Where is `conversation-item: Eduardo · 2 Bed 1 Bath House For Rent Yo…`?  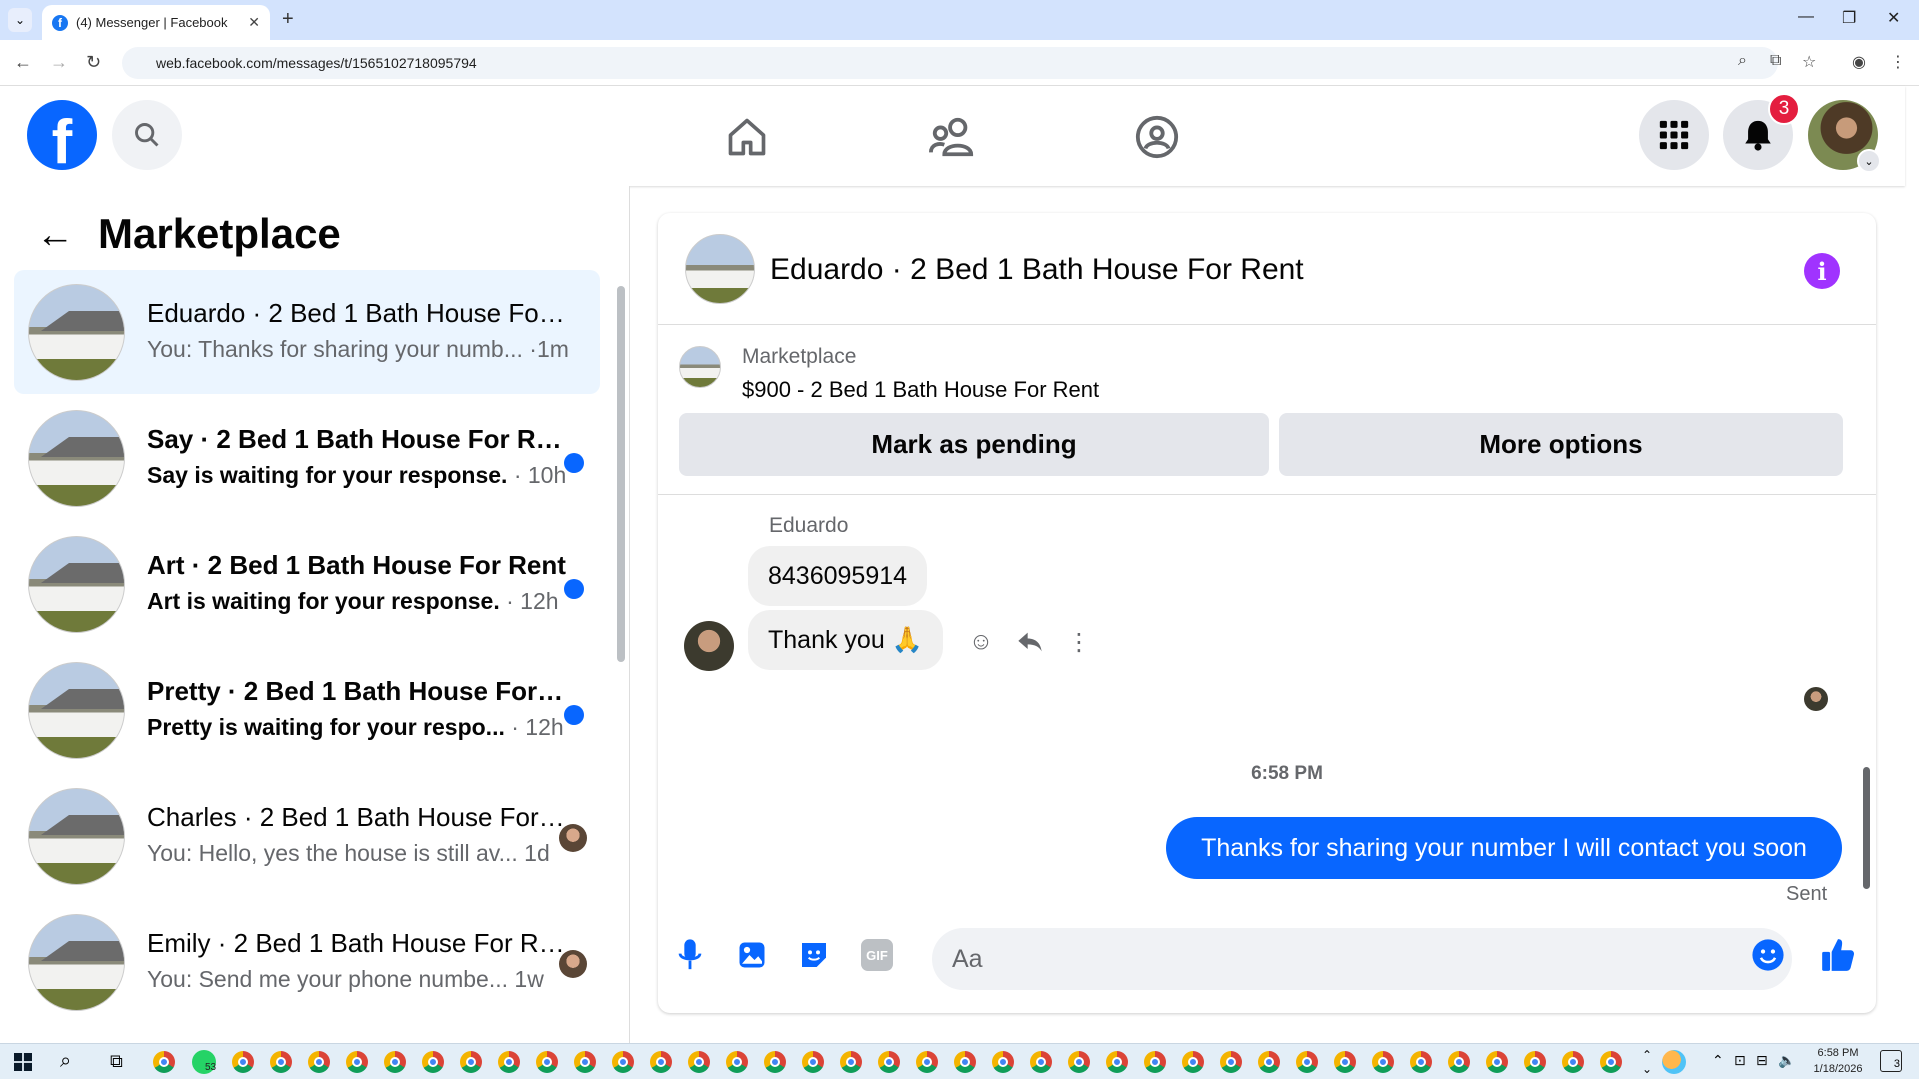
conversation-item: Eduardo · 2 Bed 1 Bath House For Rent Yo… is located at coordinates (307, 332).